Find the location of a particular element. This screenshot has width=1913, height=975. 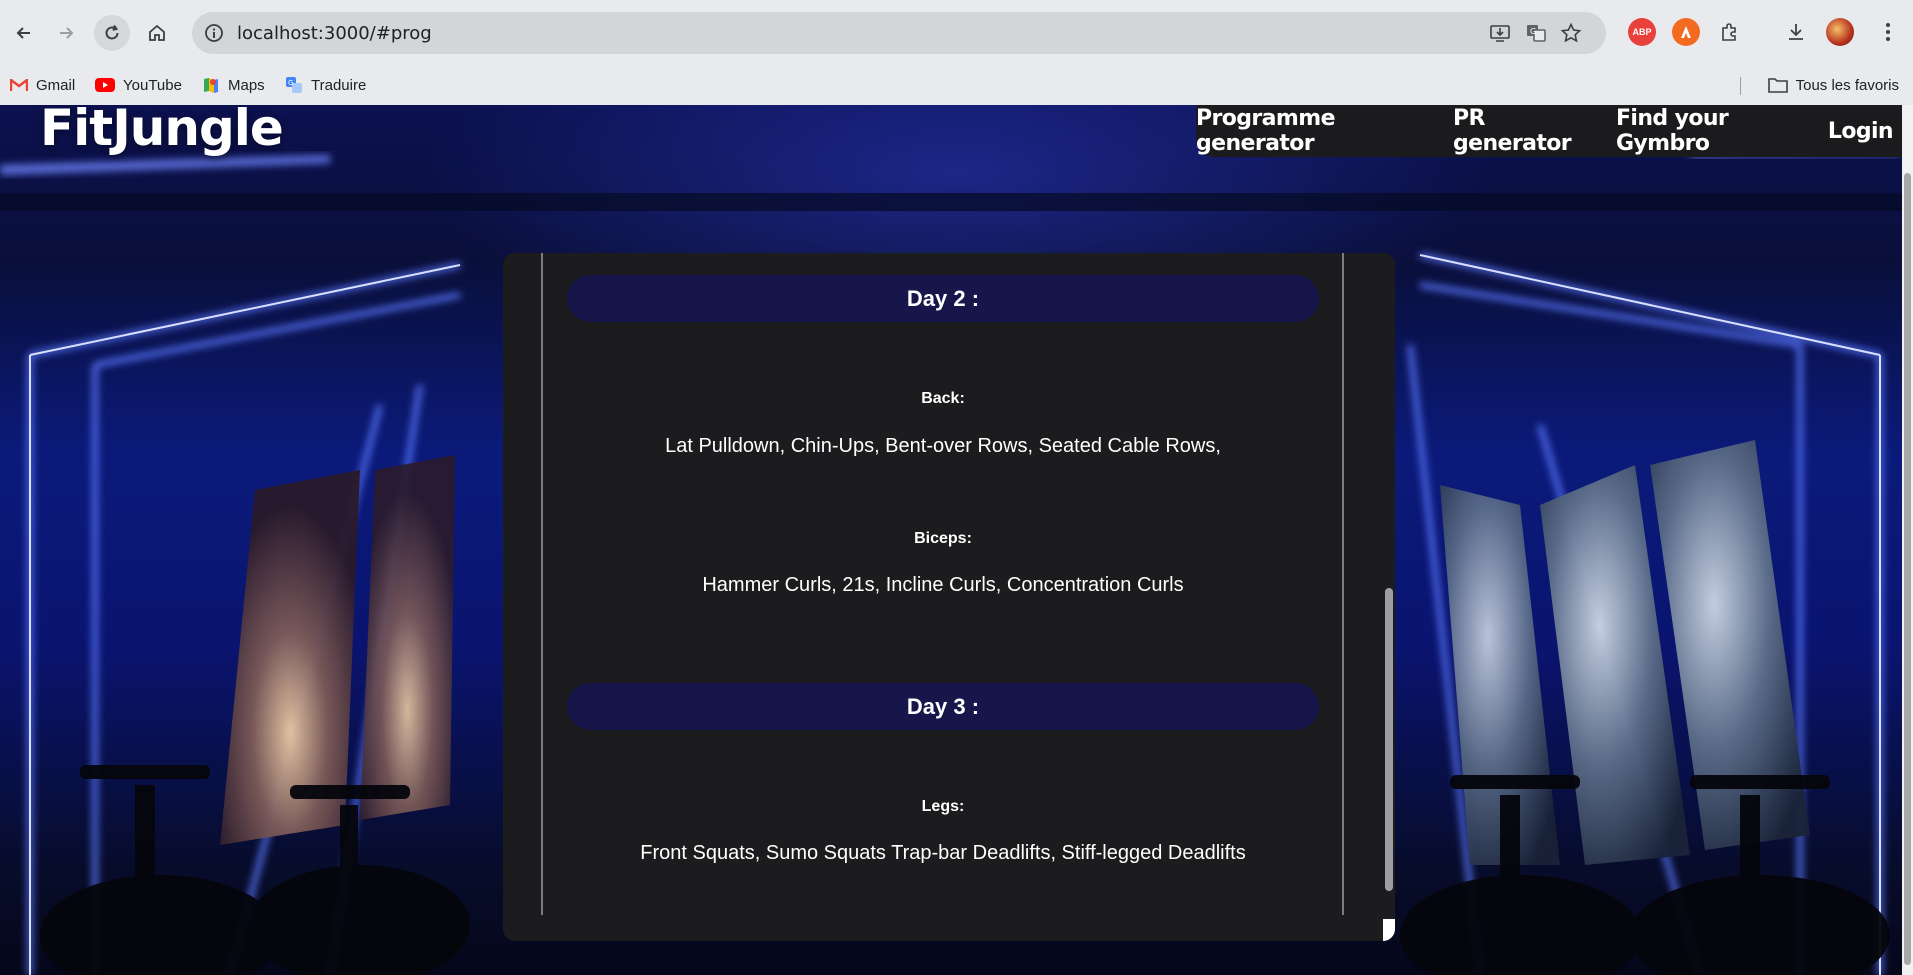

browser-menu-icon is located at coordinates (1888, 32).